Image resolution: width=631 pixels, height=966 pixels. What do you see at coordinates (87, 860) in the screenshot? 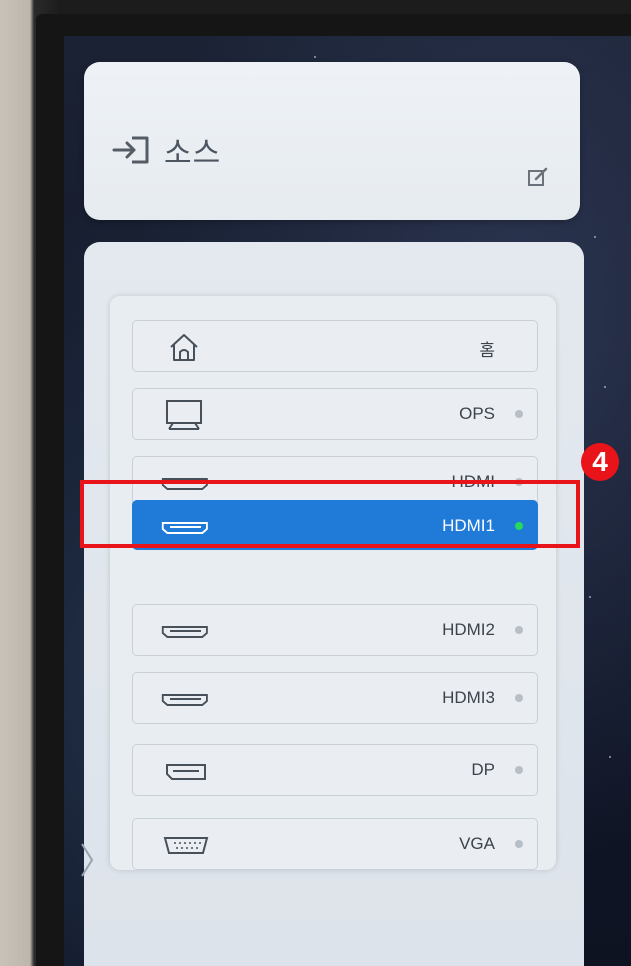
I see `chevron-right-icon` at bounding box center [87, 860].